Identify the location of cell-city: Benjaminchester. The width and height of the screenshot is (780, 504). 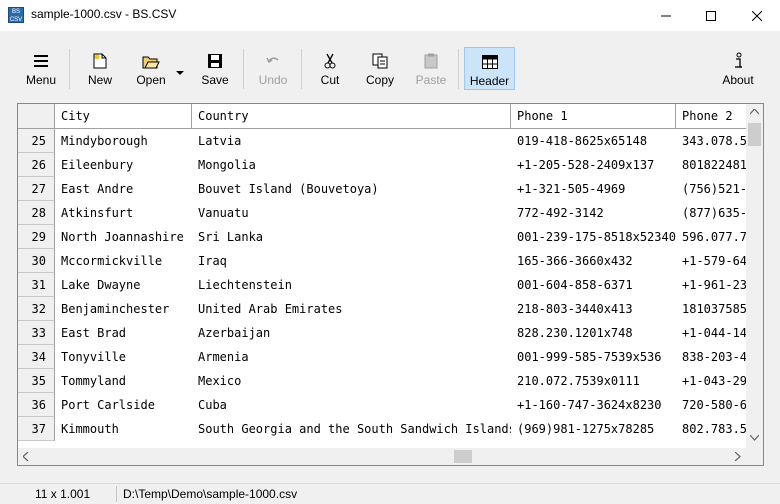
(123, 309).